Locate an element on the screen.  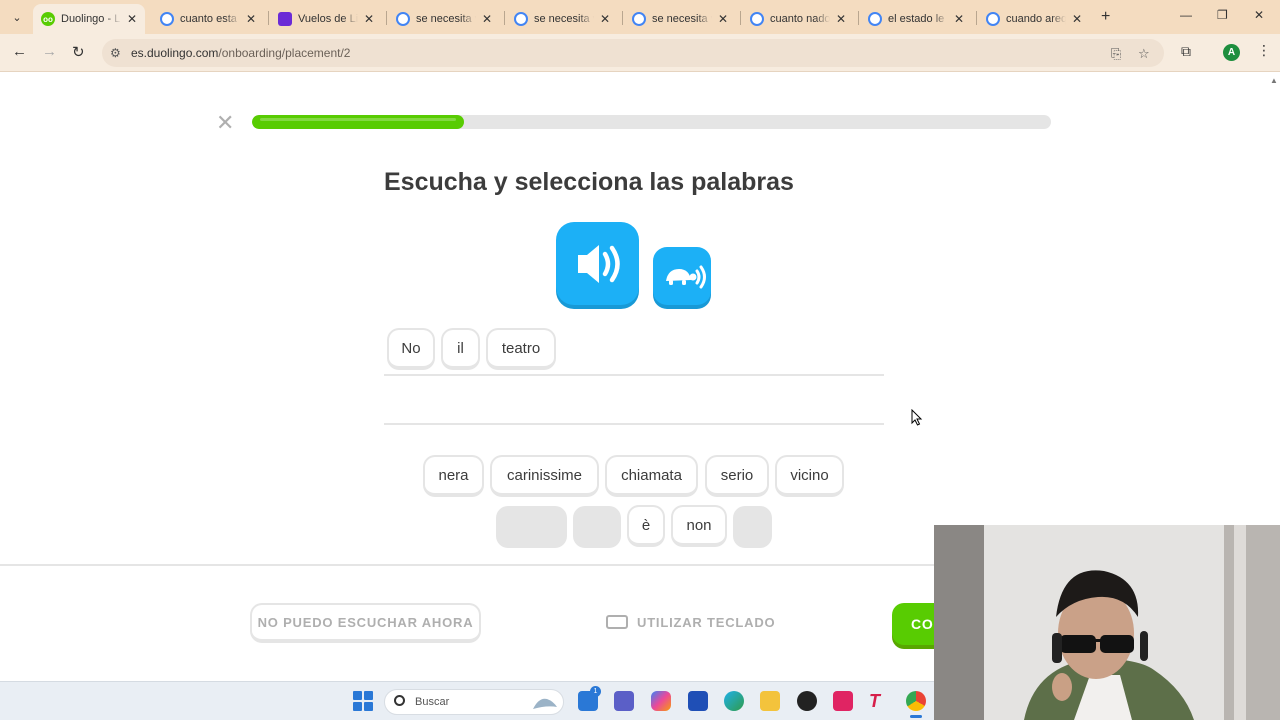
cant-listen-button: NO PUEDO ESCUCHAR AHORA is located at coordinates (365, 623).